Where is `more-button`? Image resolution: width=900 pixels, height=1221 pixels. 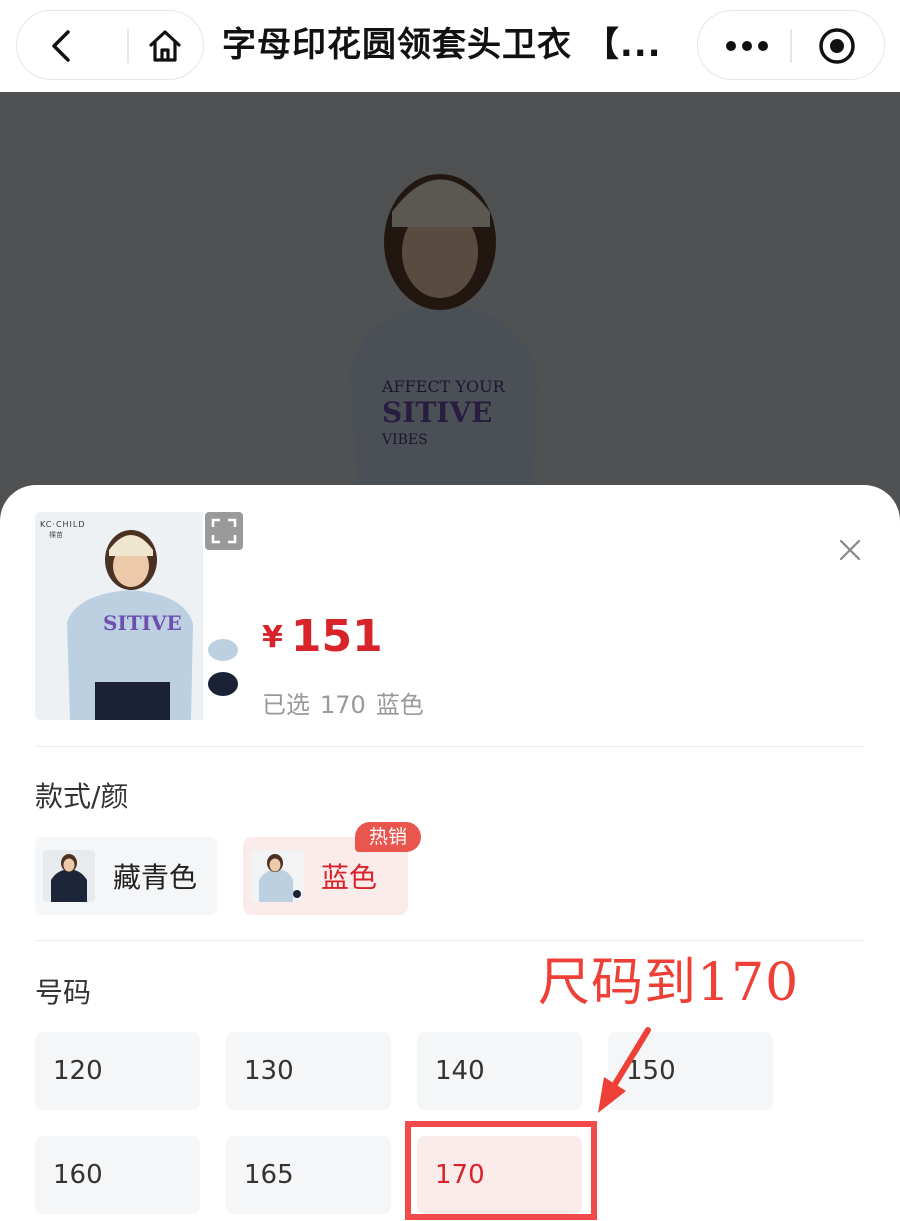
more-button is located at coordinates (747, 46).